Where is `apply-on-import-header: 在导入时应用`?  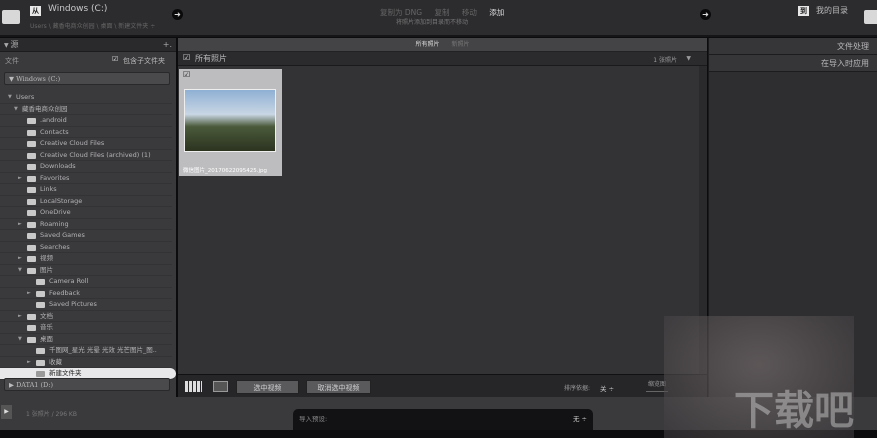
apply-on-import-header: 在导入时应用 is located at coordinates (793, 63).